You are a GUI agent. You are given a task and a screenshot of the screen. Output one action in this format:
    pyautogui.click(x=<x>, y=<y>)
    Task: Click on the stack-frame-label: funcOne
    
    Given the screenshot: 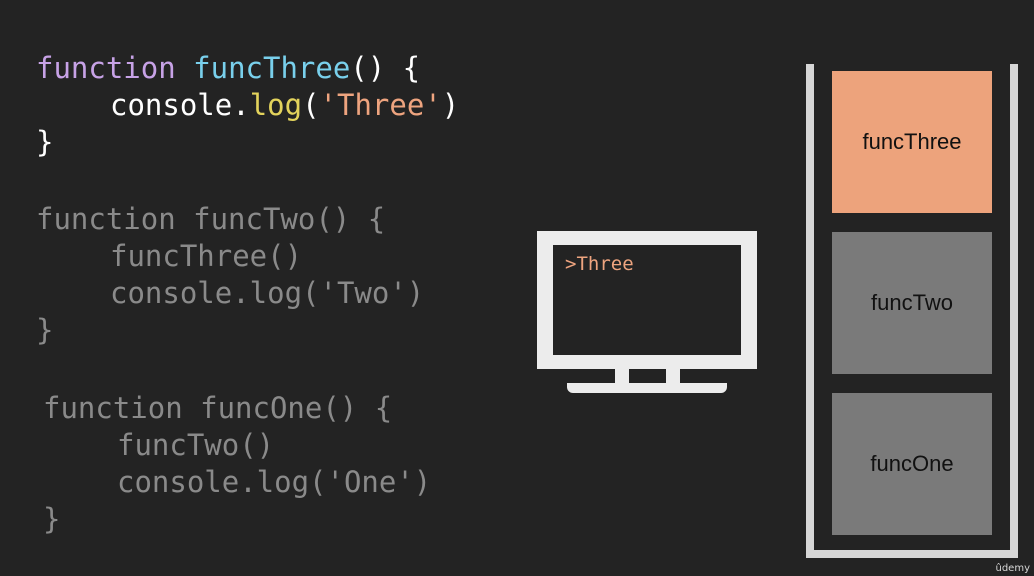 What is the action you would take?
    pyautogui.click(x=912, y=463)
    